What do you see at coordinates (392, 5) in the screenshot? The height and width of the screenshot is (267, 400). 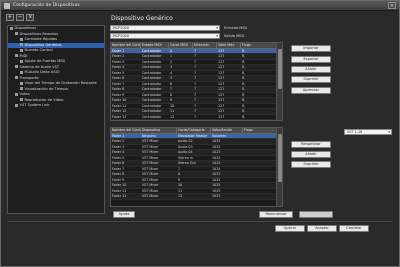 I see `close-button: ×` at bounding box center [392, 5].